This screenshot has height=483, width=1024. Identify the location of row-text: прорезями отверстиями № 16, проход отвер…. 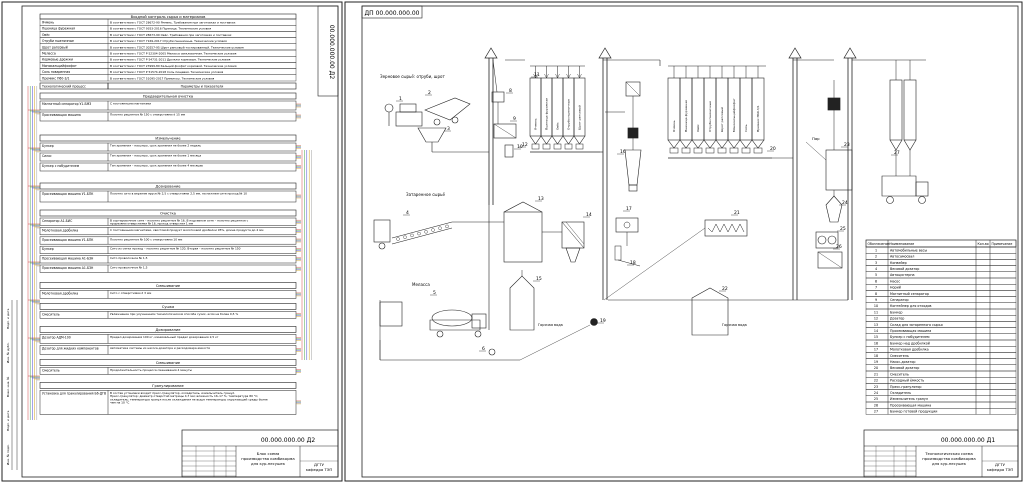
(151, 224).